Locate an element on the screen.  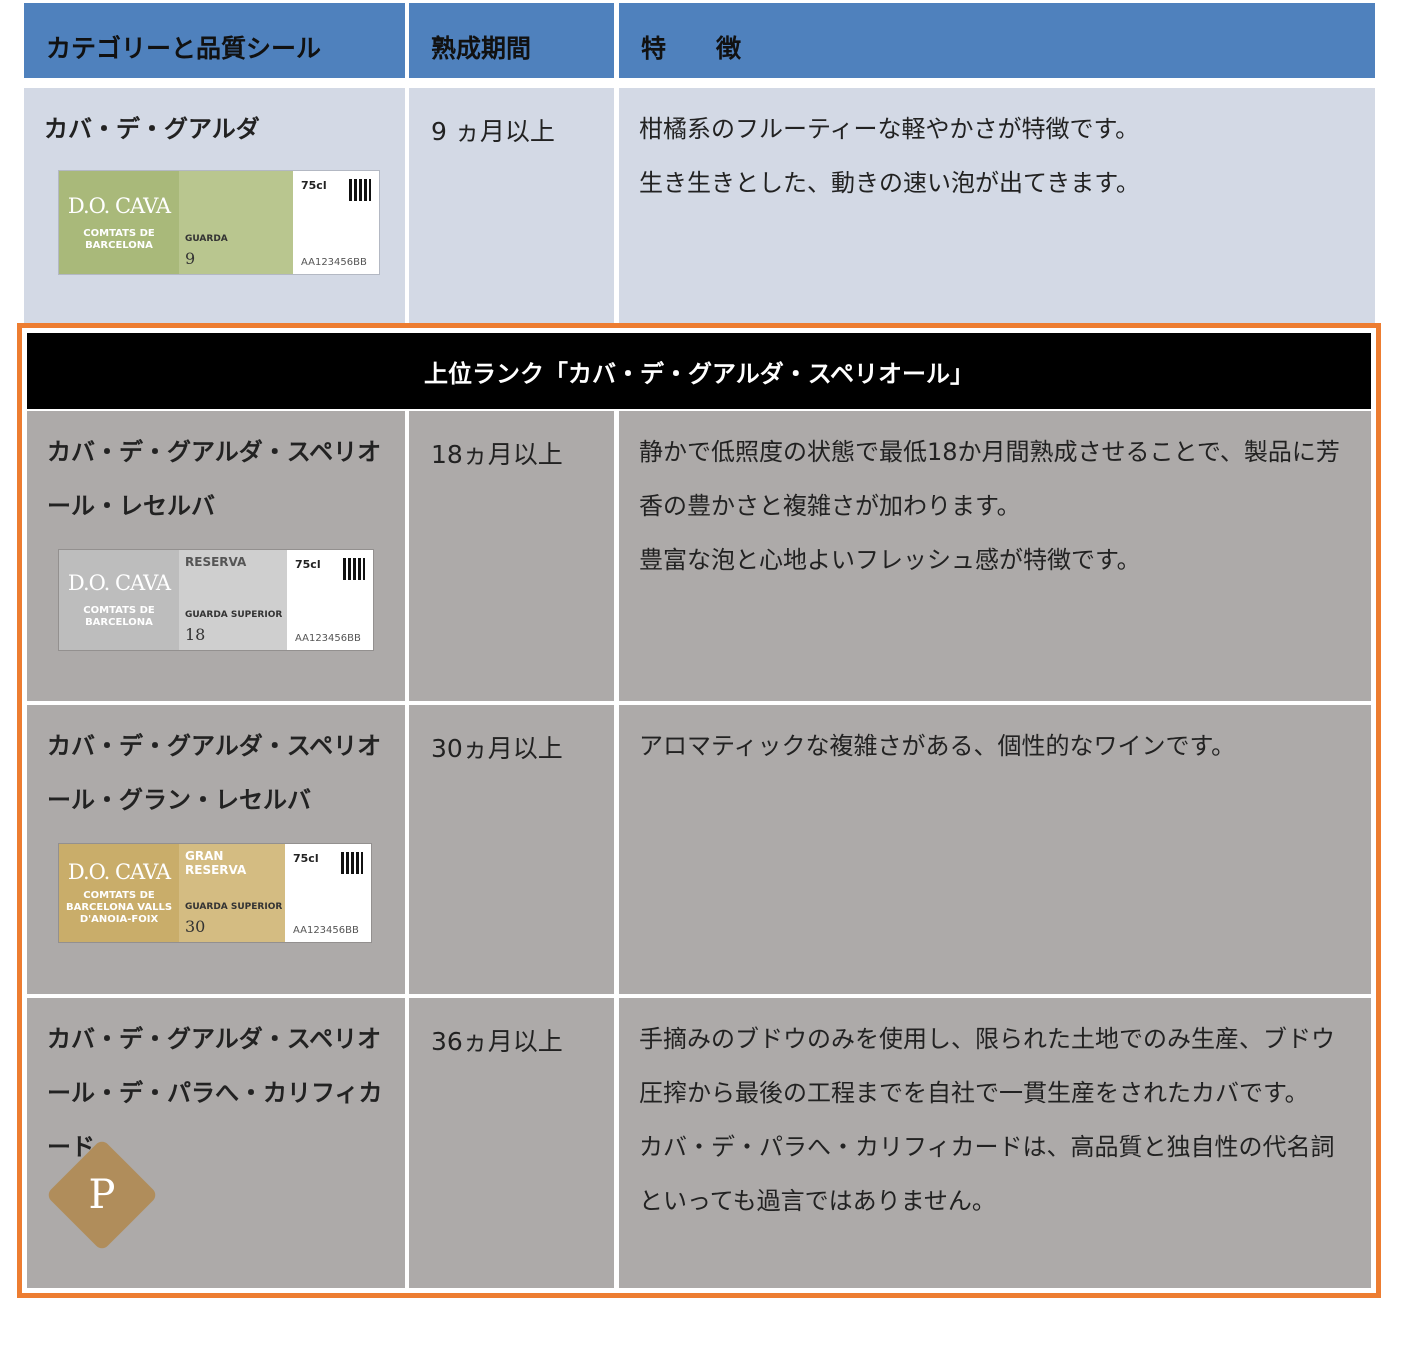
row-gran-reserva-age: 30ヵ月以上 is located at coordinates (511, 849).